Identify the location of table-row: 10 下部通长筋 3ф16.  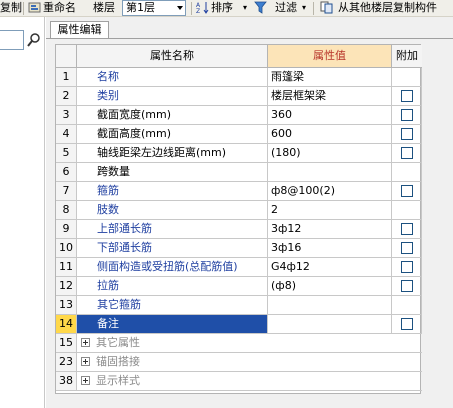
(239, 248).